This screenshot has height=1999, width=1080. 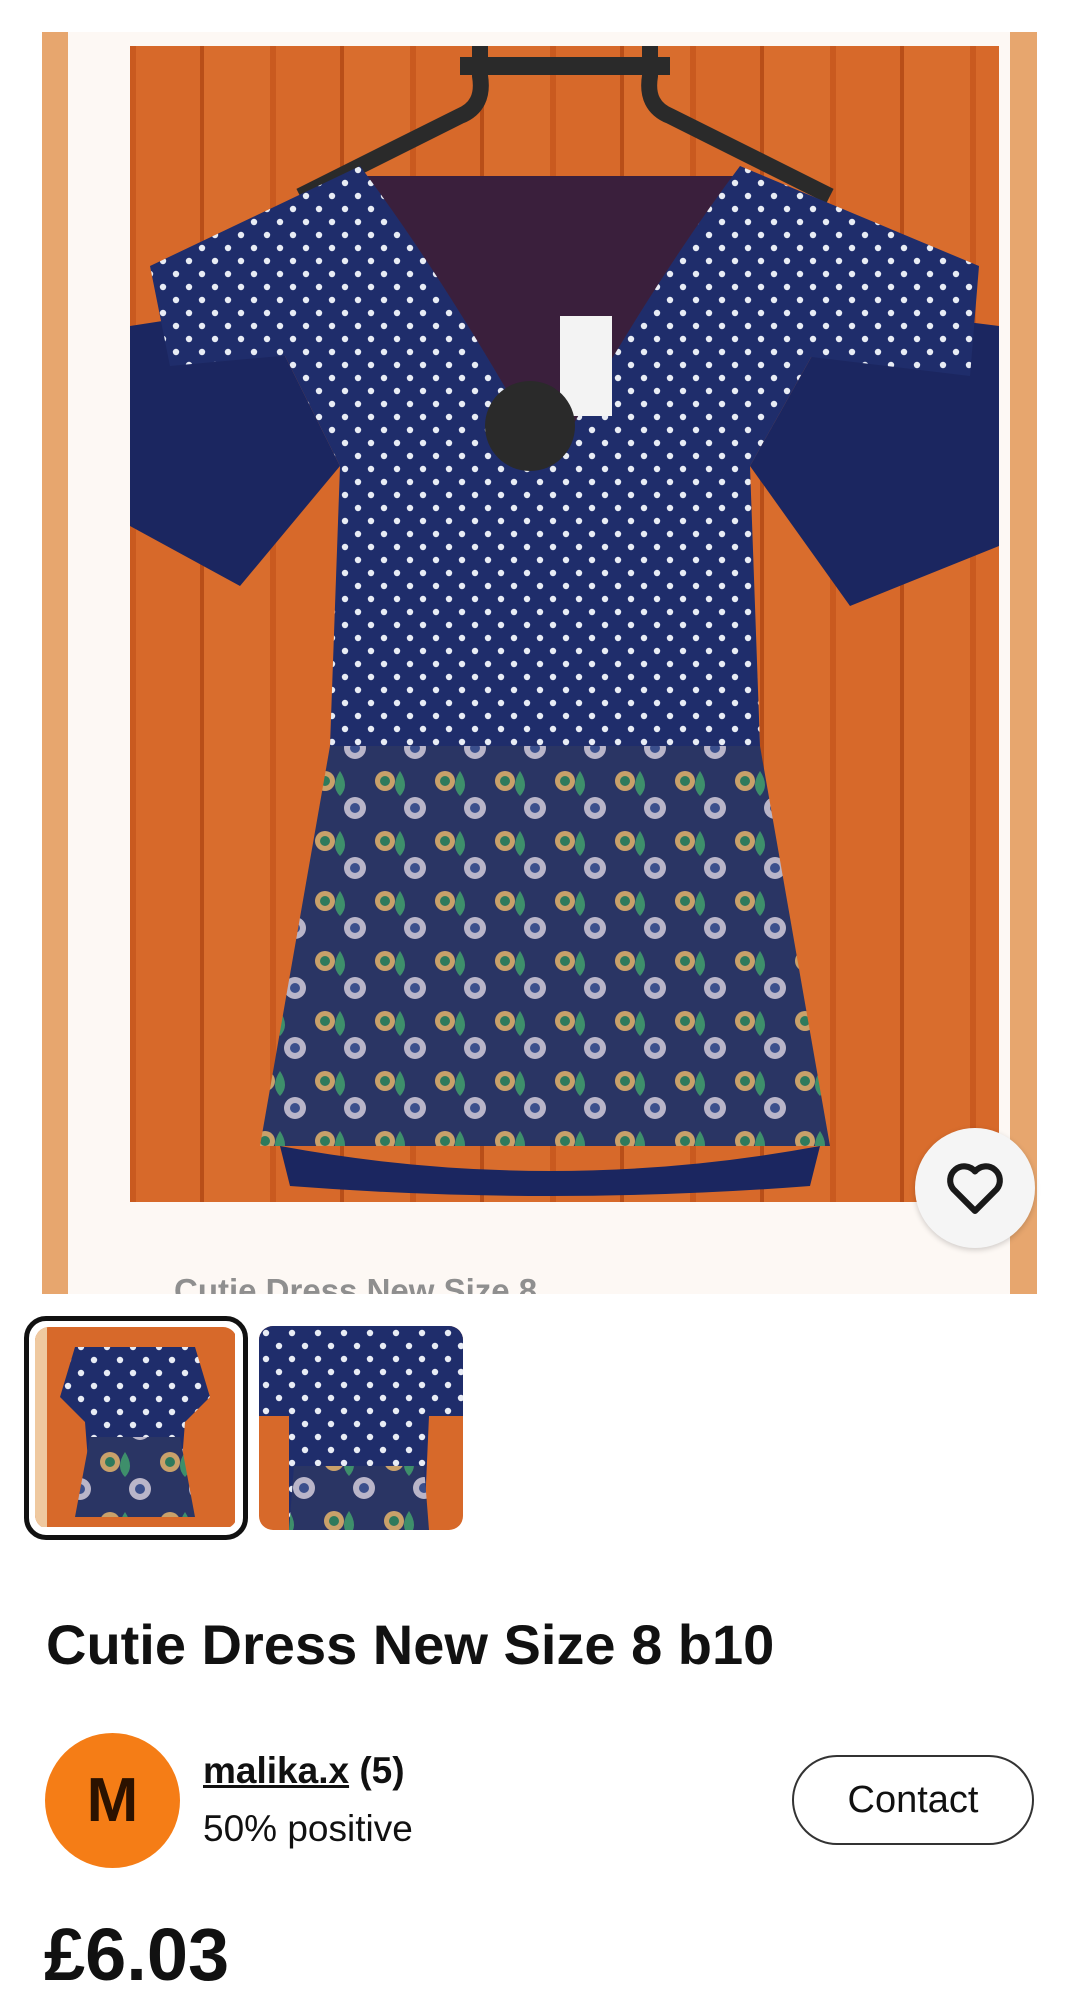 I want to click on heart-outline-icon, so click(x=975, y=1188).